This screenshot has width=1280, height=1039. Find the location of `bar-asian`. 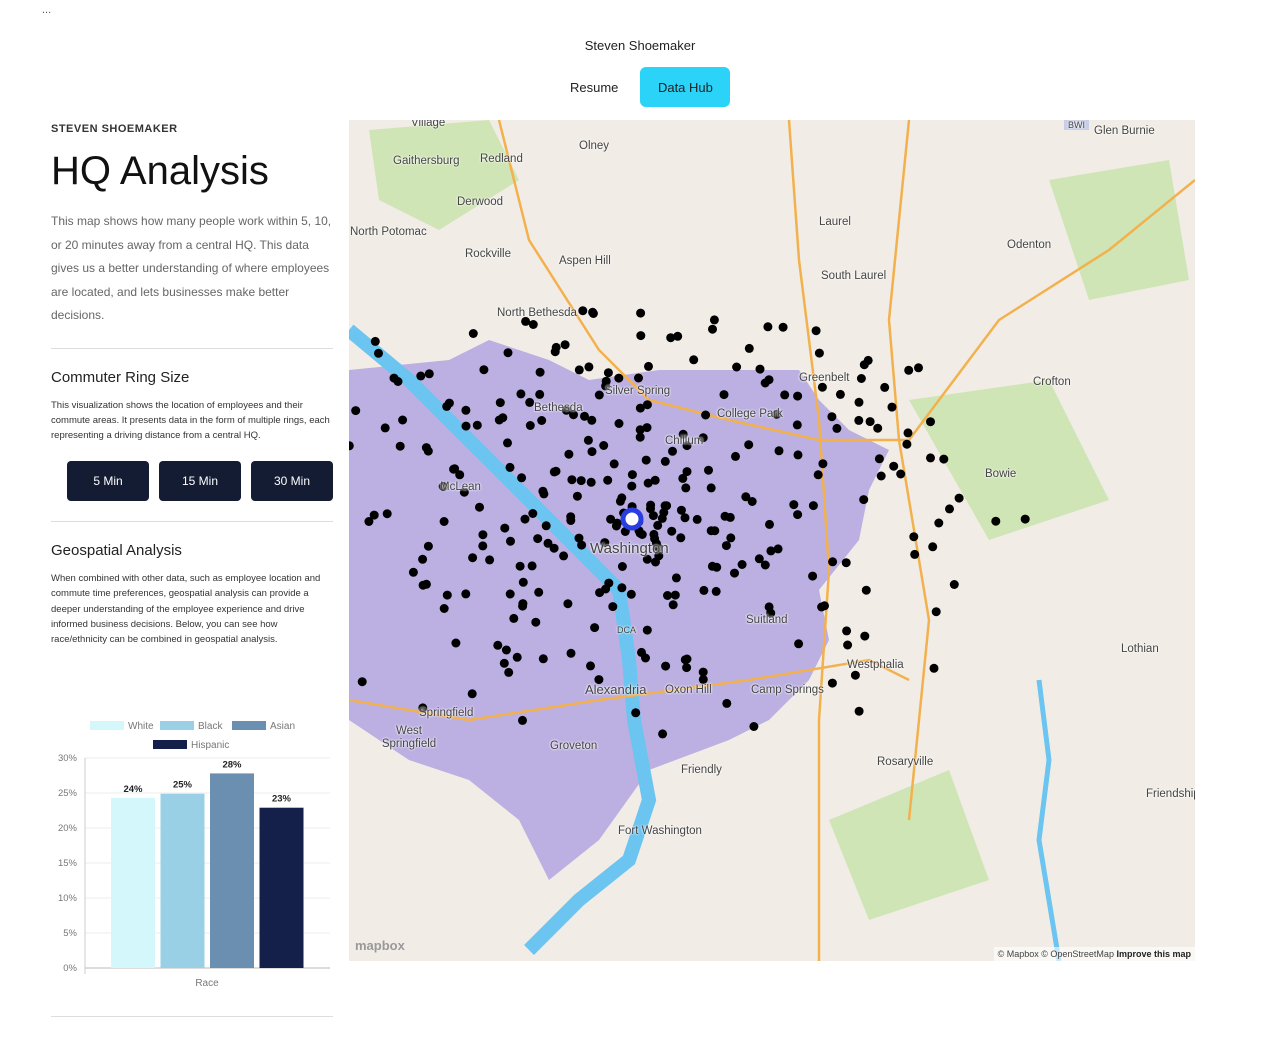

bar-asian is located at coordinates (232, 870).